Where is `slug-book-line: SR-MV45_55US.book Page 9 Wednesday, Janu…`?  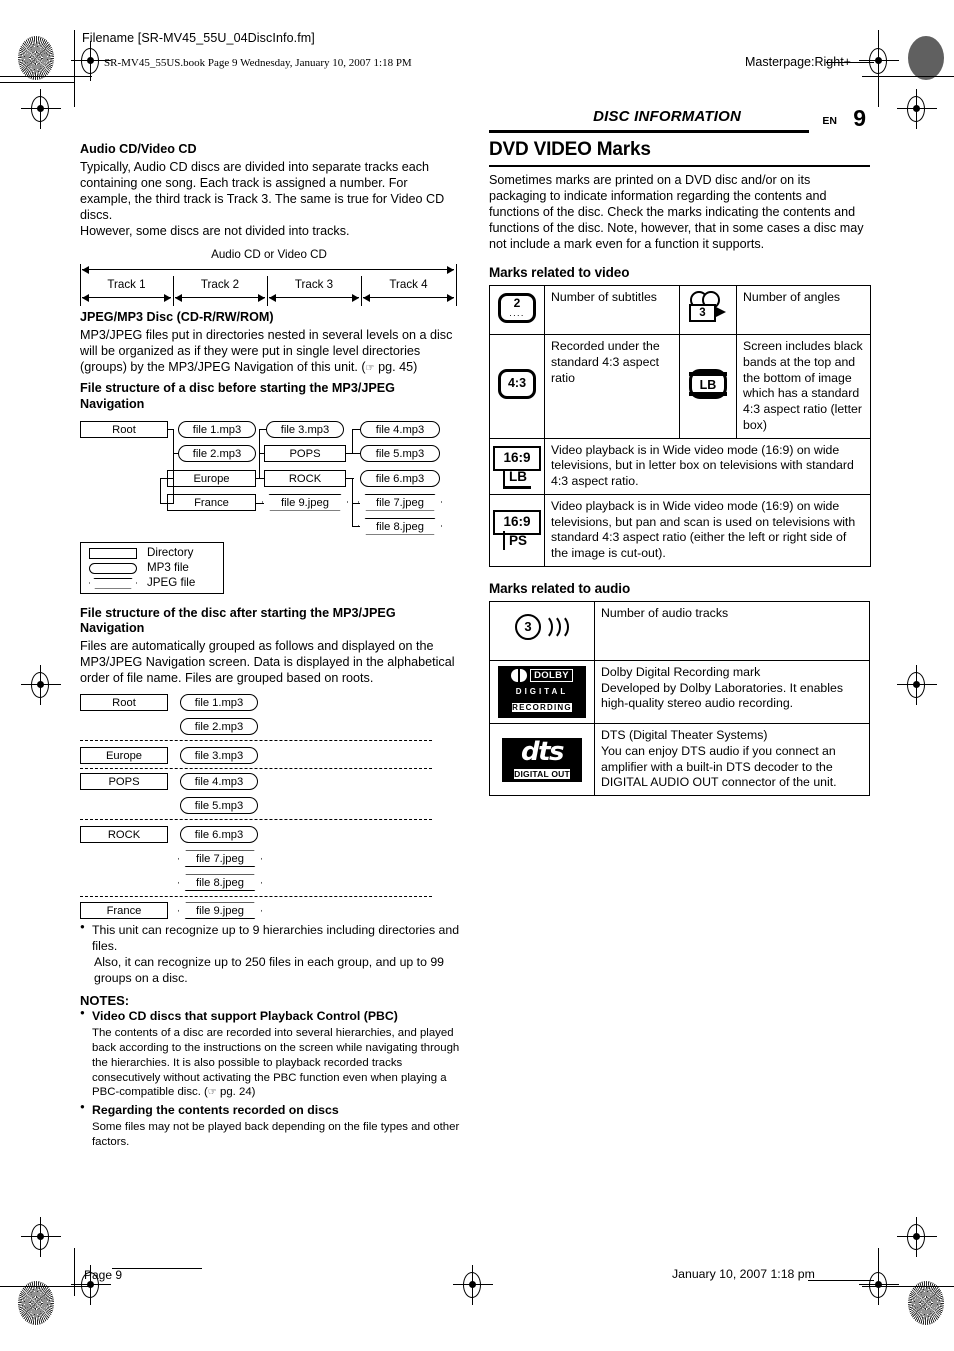 slug-book-line: SR-MV45_55US.book Page 9 Wednesday, Janu… is located at coordinates (258, 63).